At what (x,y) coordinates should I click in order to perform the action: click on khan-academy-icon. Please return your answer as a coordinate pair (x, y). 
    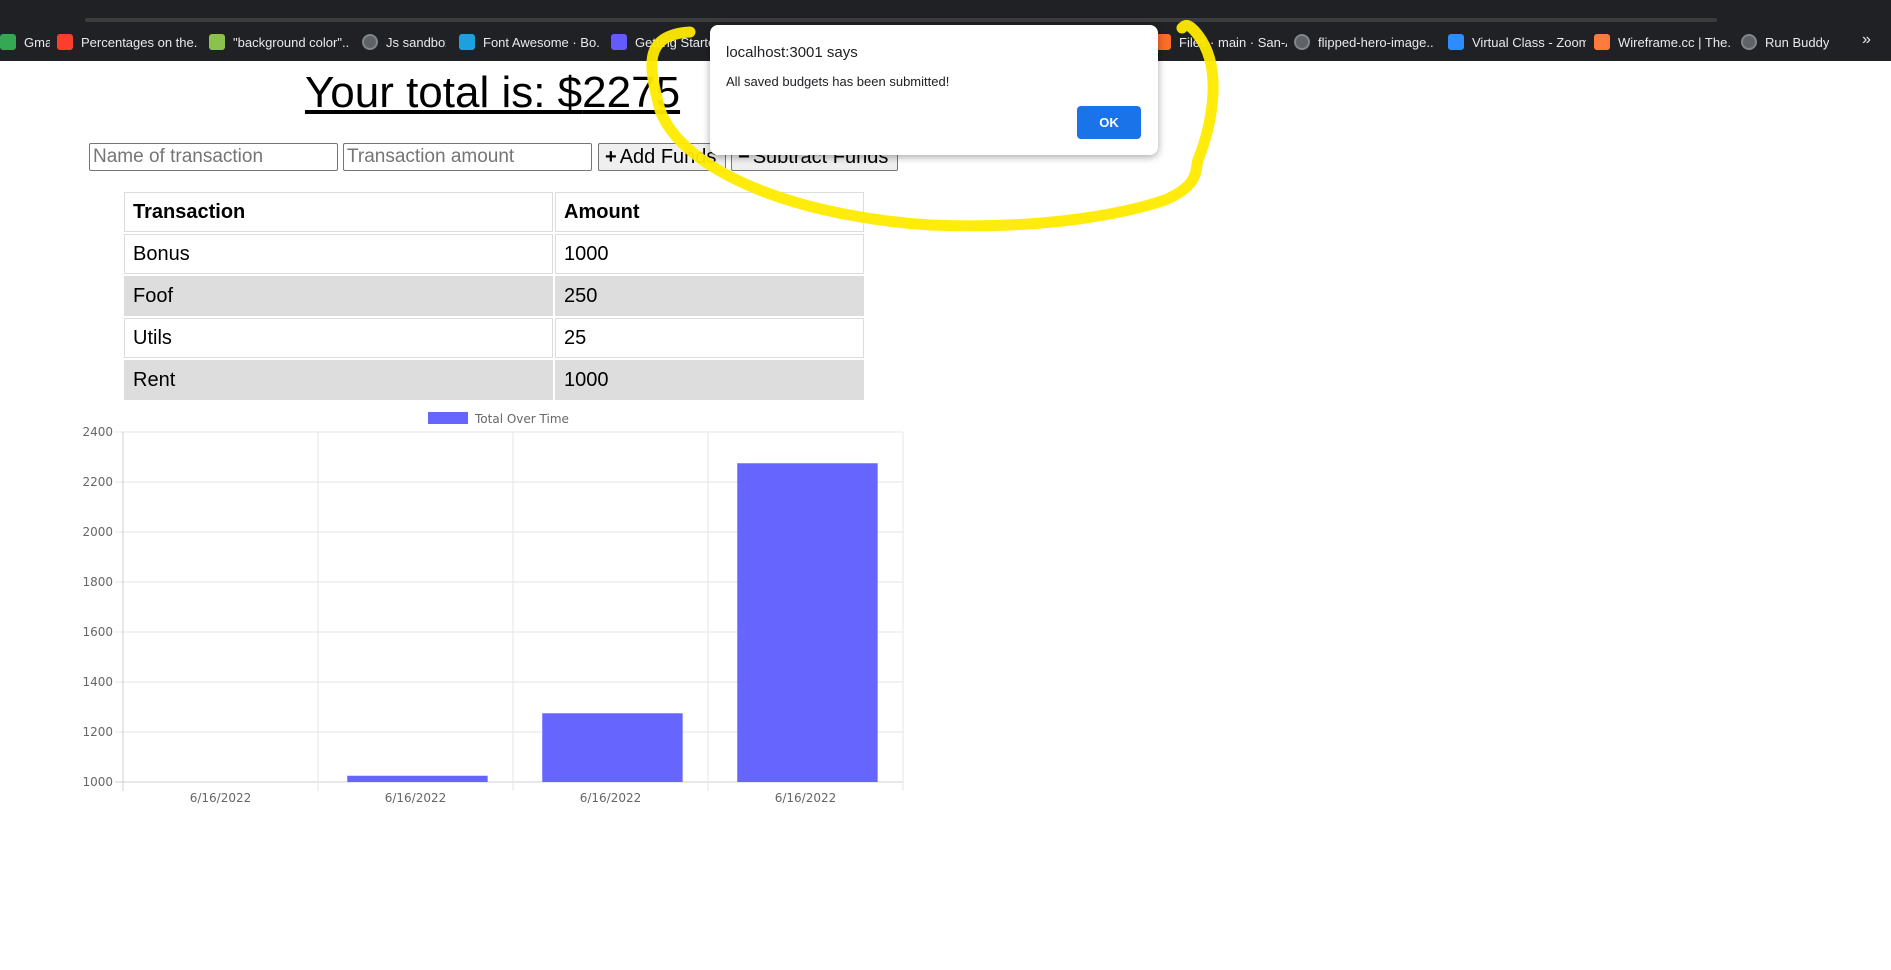
    Looking at the image, I should click on (65, 42).